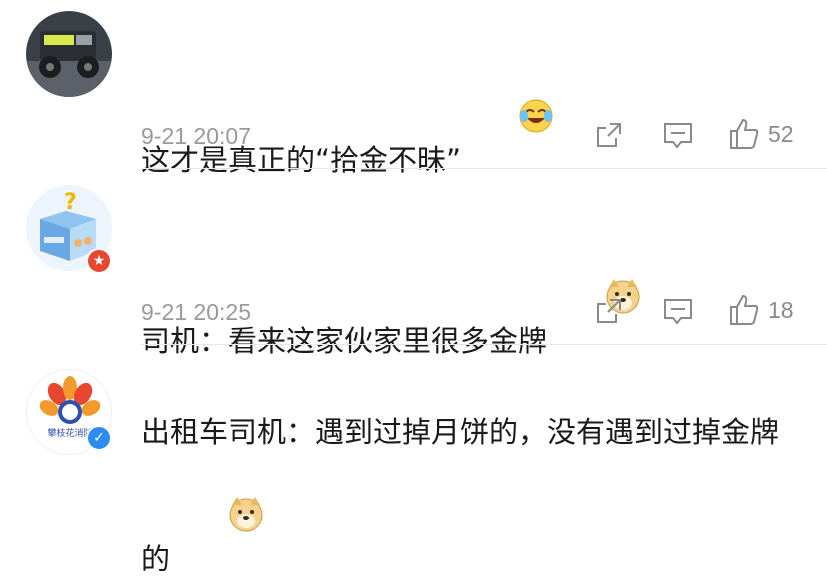  I want to click on comment-time: 9-21 20:25, so click(196, 312).